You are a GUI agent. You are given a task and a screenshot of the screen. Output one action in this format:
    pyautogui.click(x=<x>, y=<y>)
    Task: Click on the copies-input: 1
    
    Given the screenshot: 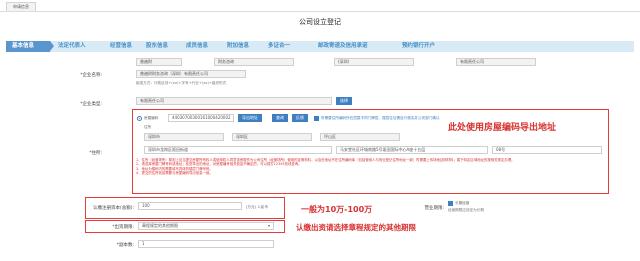 What is the action you would take?
    pyautogui.click(x=206, y=244)
    